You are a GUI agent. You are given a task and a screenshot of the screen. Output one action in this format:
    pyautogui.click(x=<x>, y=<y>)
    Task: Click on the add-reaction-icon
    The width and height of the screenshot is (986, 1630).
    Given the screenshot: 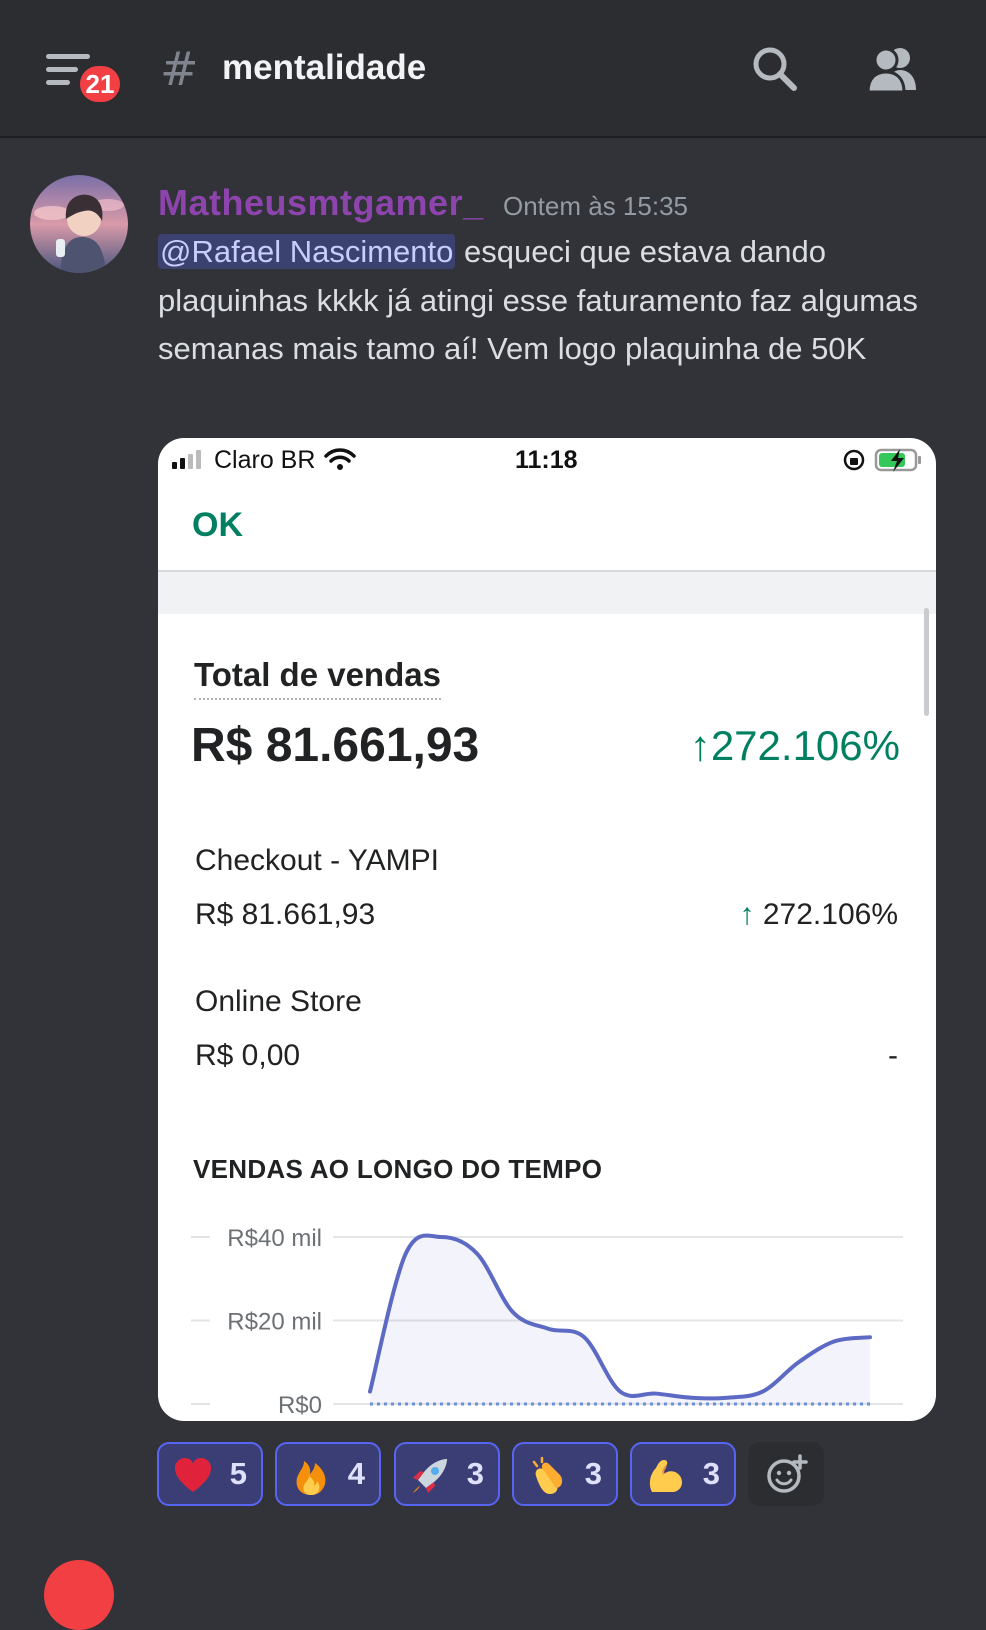 What is the action you would take?
    pyautogui.click(x=787, y=1473)
    